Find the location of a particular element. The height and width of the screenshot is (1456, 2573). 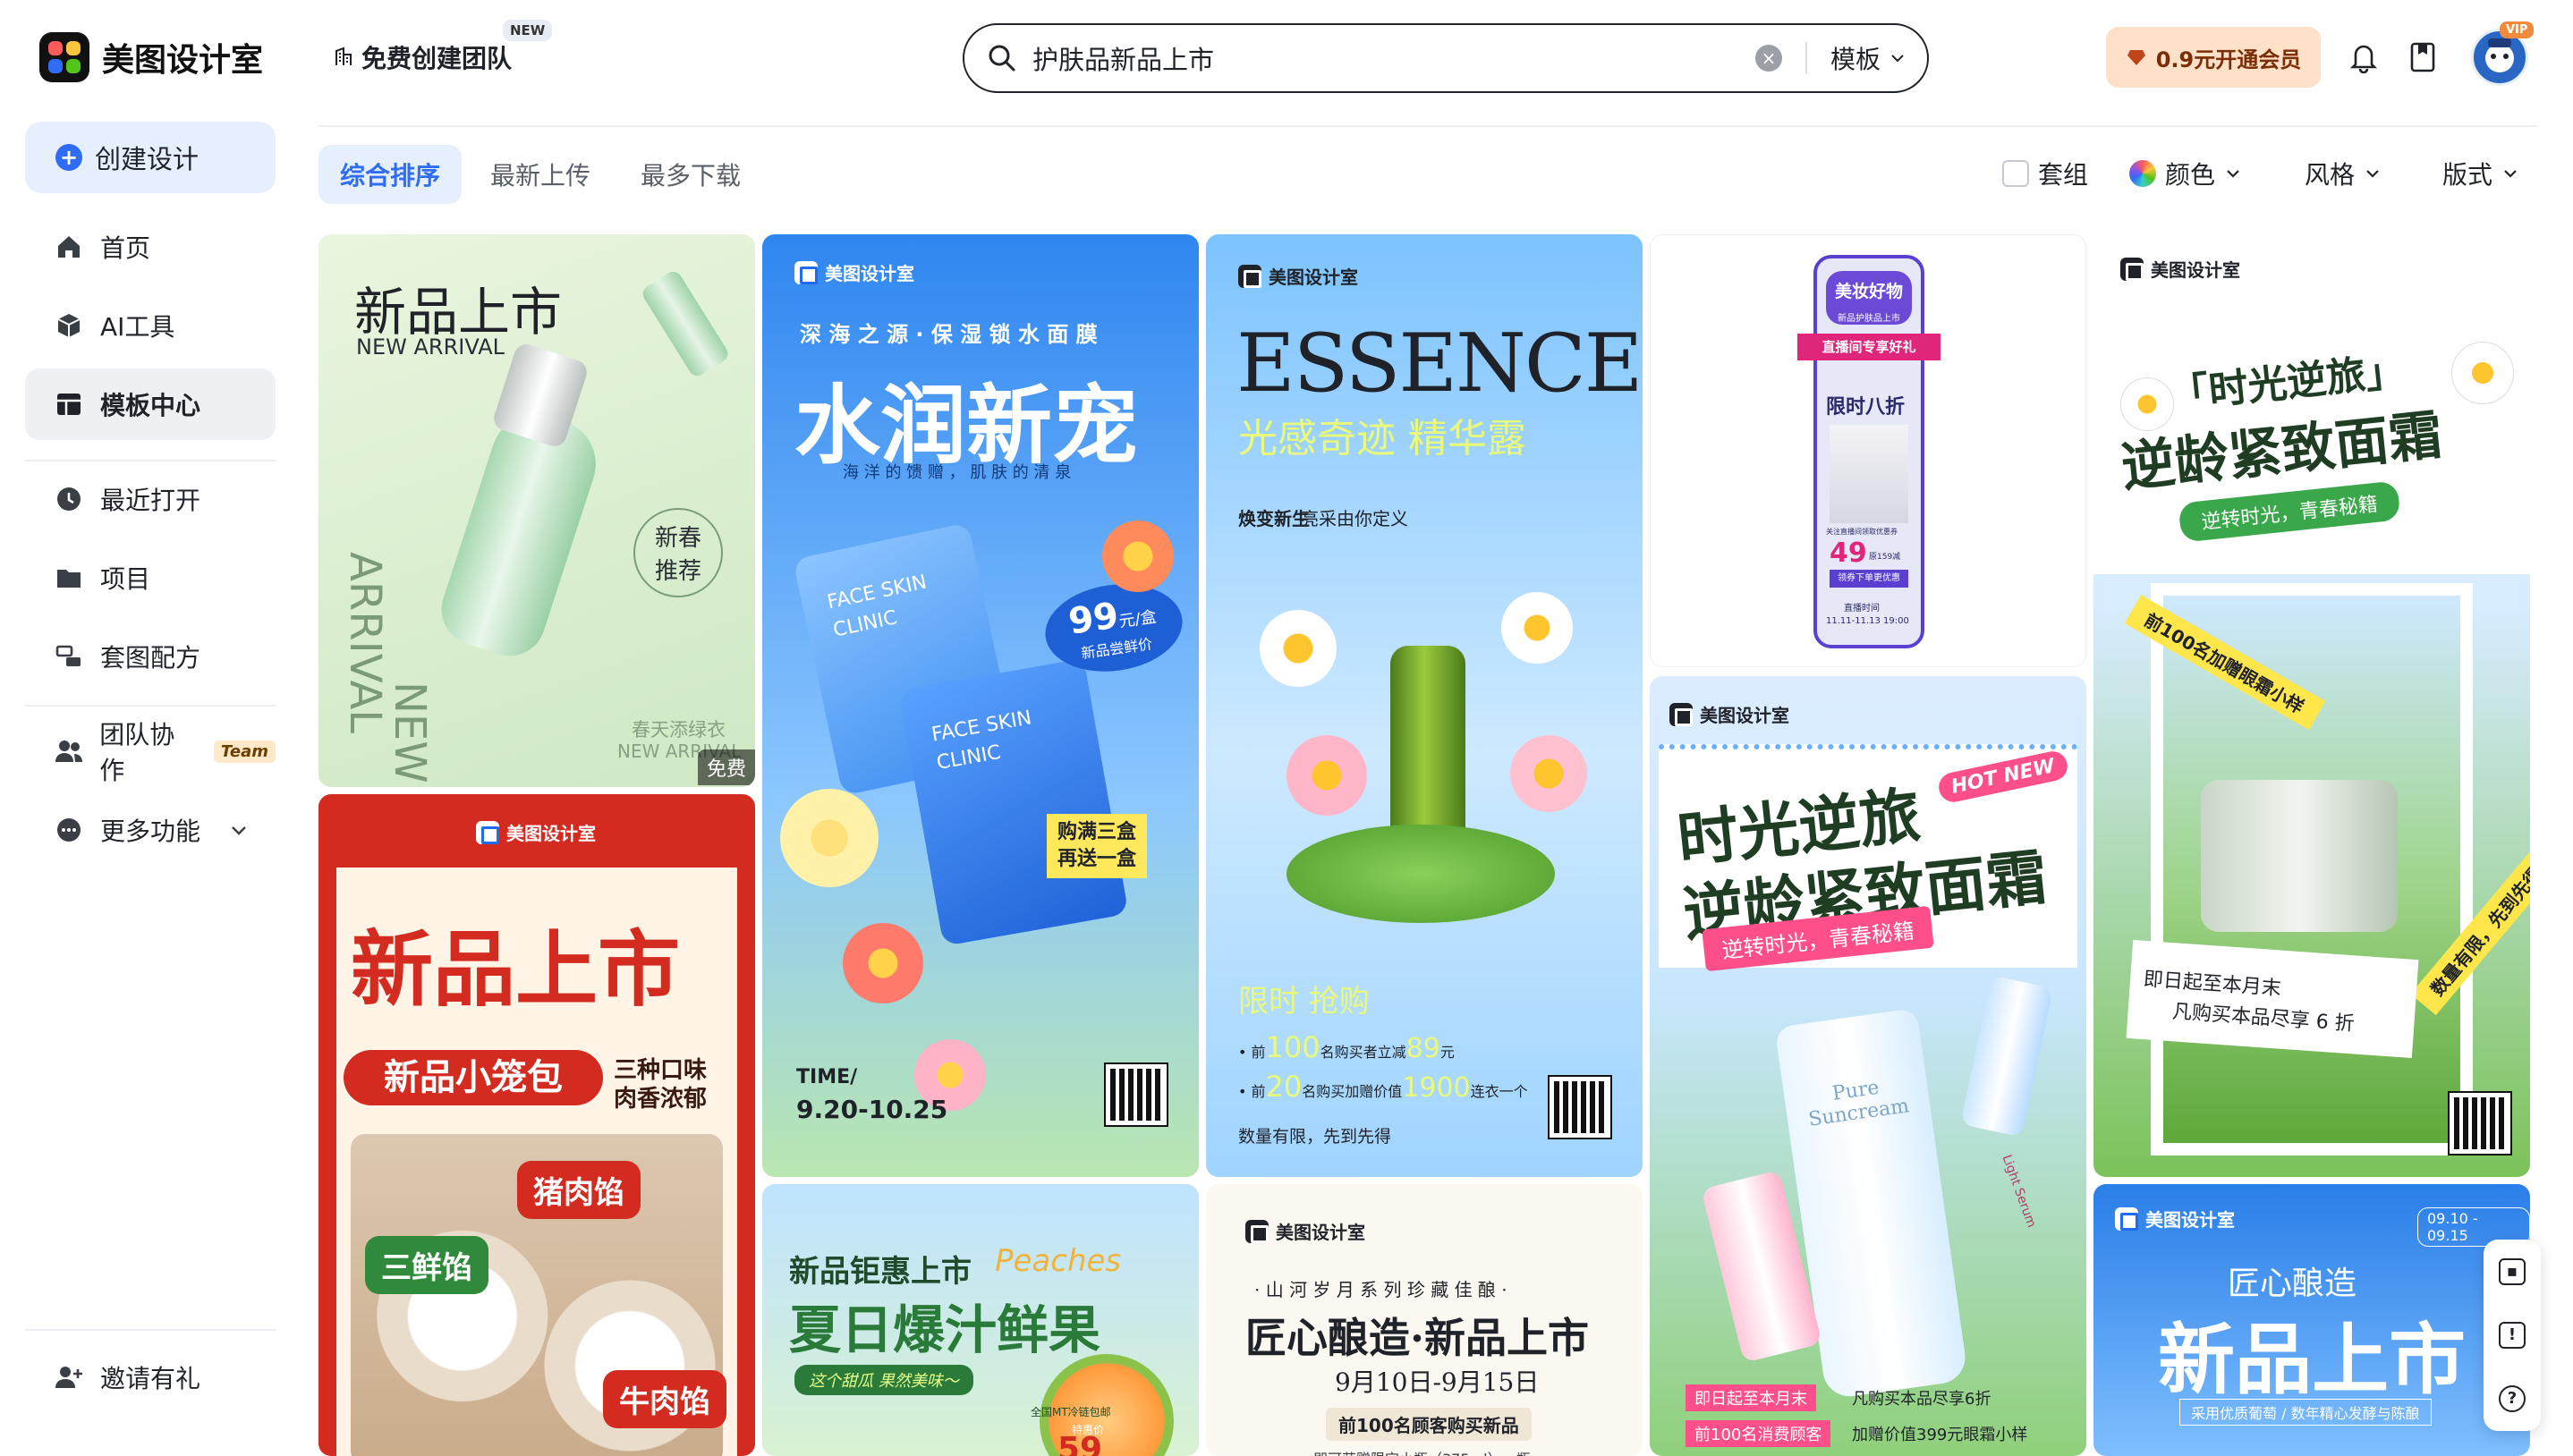

footer-text: 数量有限，先到先得 is located at coordinates (1315, 1137).